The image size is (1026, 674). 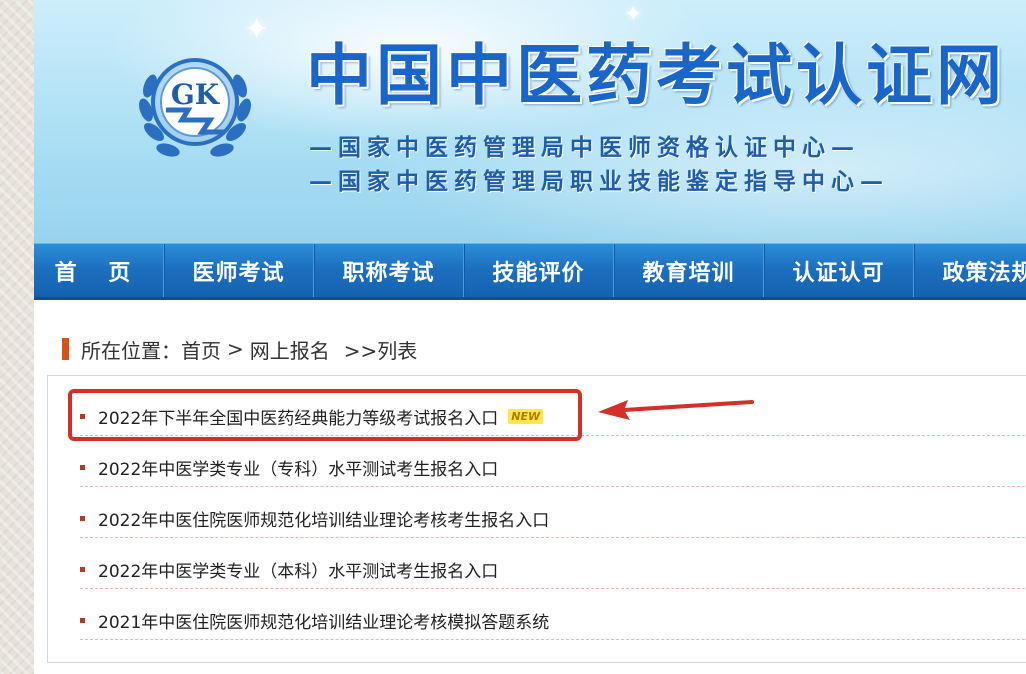 I want to click on side-pattern-background, so click(x=17, y=337).